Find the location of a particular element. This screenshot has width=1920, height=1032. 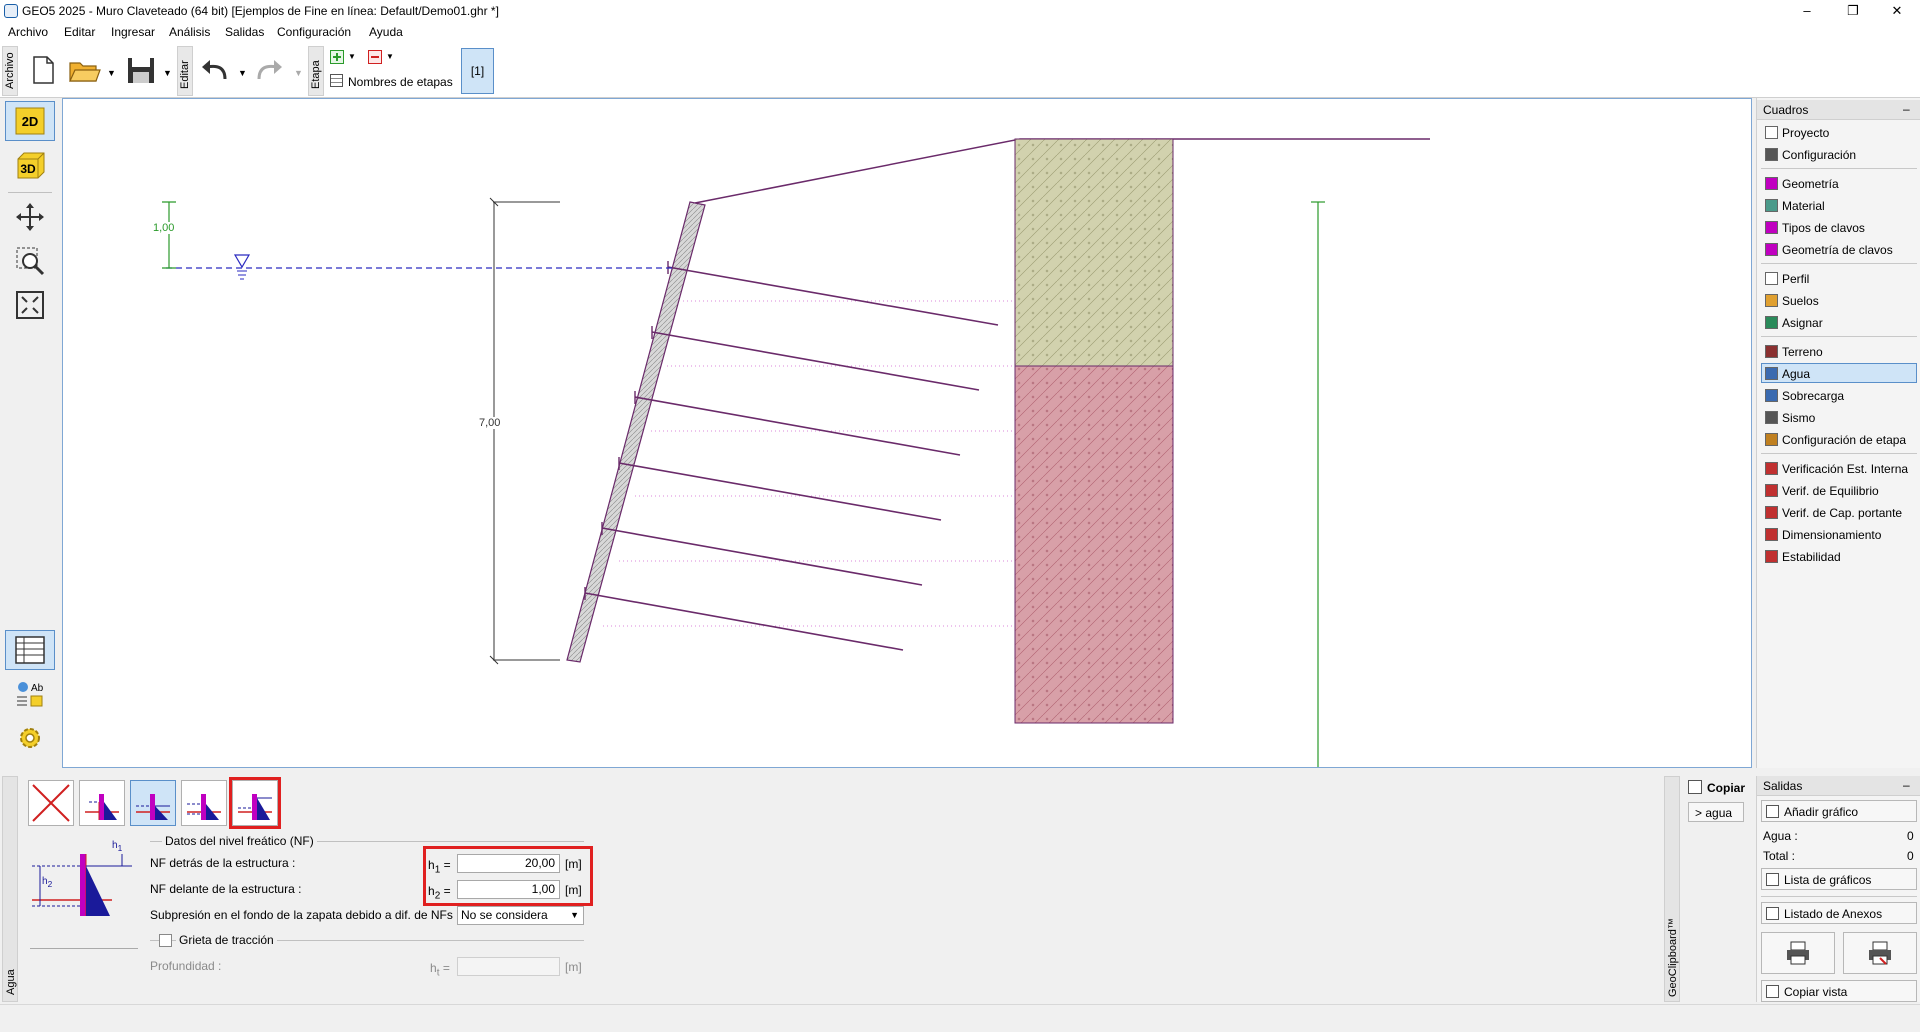

frame-item-verif-de-cap-portante: Verif. de Cap. portante is located at coordinates (1839, 512).